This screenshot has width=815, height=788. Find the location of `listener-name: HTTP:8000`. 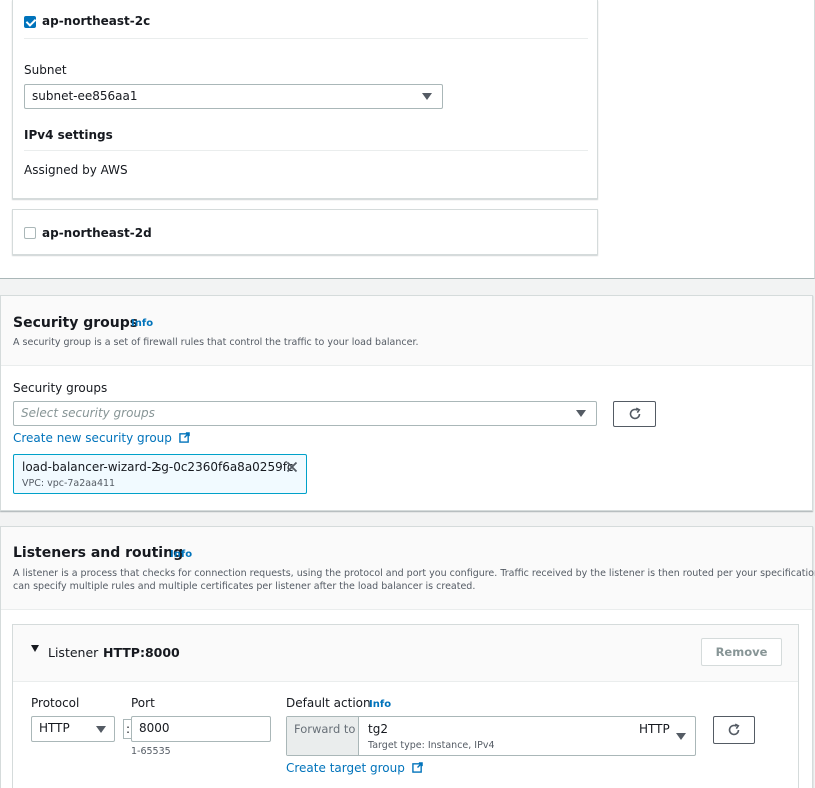

listener-name: HTTP:8000 is located at coordinates (141, 652).